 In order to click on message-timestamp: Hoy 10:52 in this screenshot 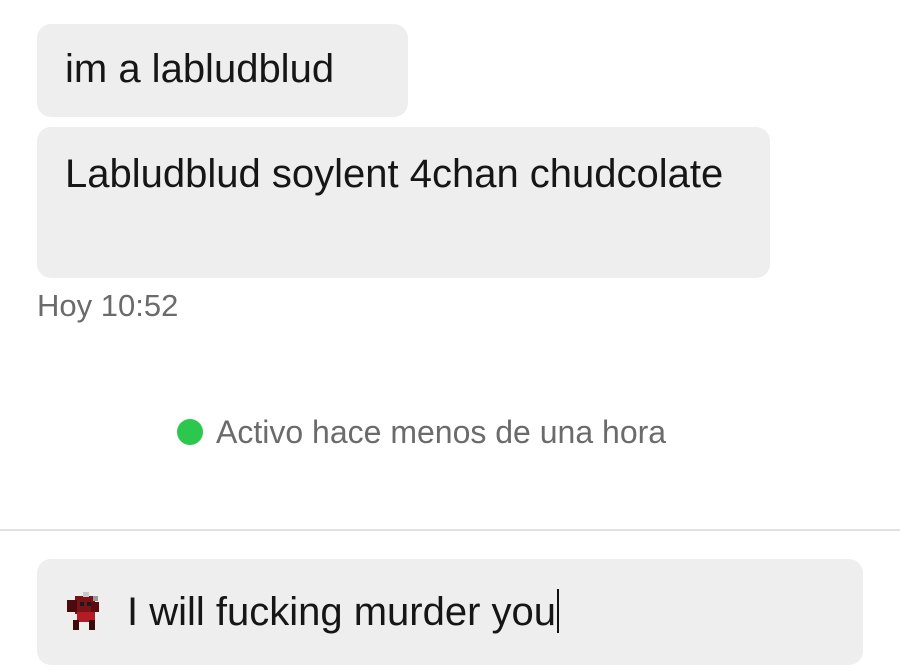, I will do `click(108, 305)`.